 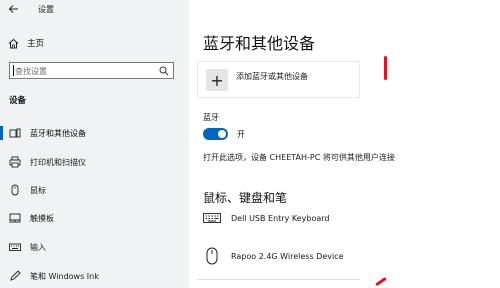 What do you see at coordinates (259, 43) in the screenshot?
I see `page-title: 蓝牙和其他设备` at bounding box center [259, 43].